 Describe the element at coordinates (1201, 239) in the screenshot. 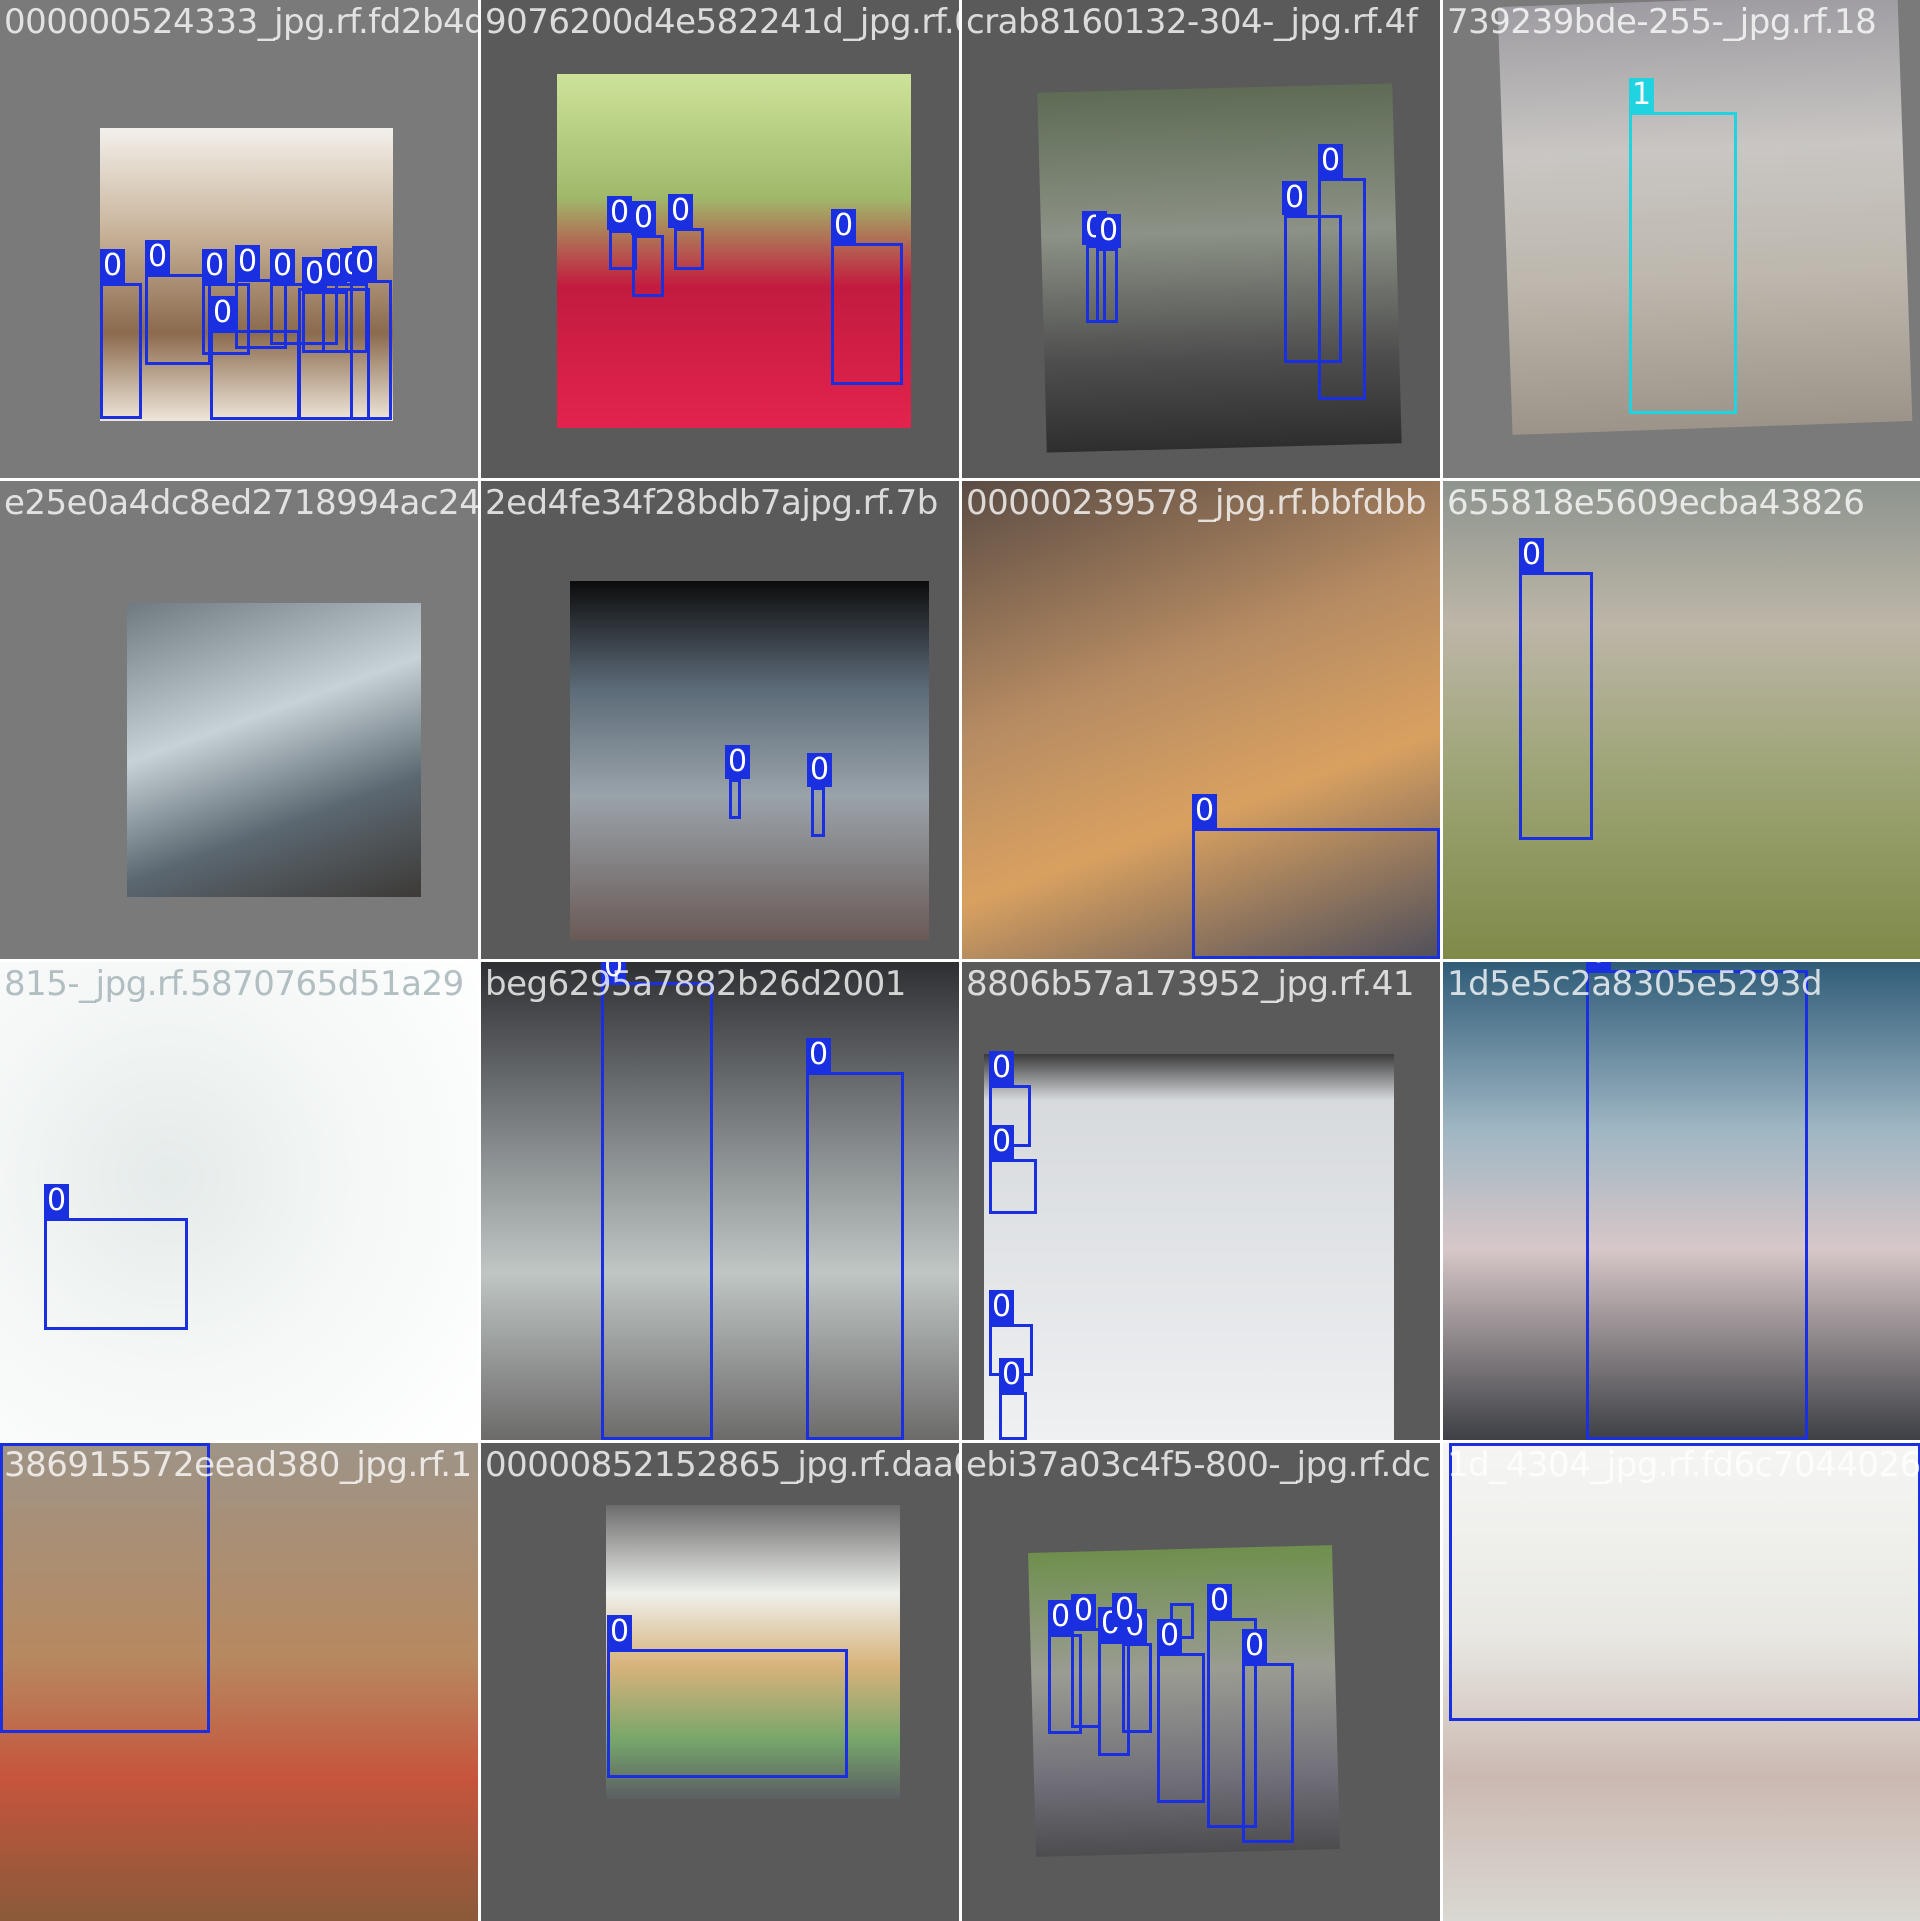

I see `tile-2: crab8160132-304-_jpg.rf.4f 0 0 0 0` at that location.